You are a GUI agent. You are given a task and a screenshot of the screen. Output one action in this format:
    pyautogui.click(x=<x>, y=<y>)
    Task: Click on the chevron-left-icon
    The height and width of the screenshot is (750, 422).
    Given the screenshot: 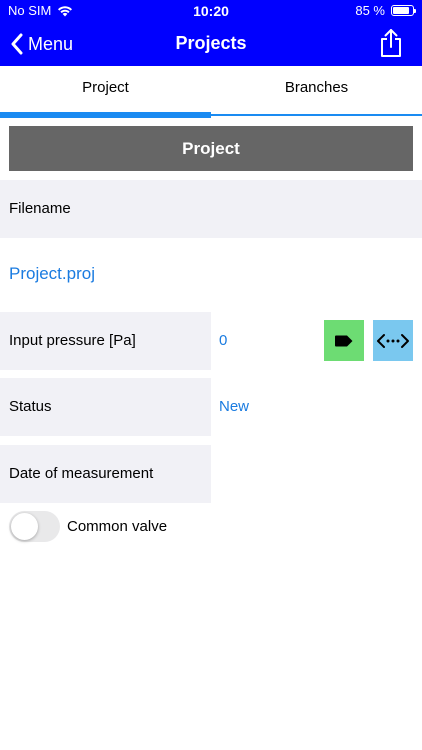 What is the action you would take?
    pyautogui.click(x=17, y=44)
    